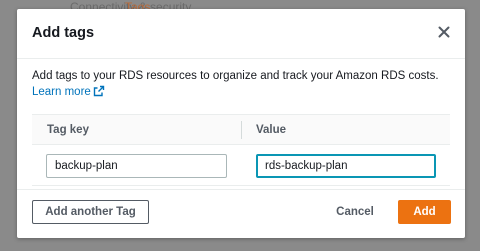 The image size is (480, 251). I want to click on learn-more-label: Learn more, so click(61, 92).